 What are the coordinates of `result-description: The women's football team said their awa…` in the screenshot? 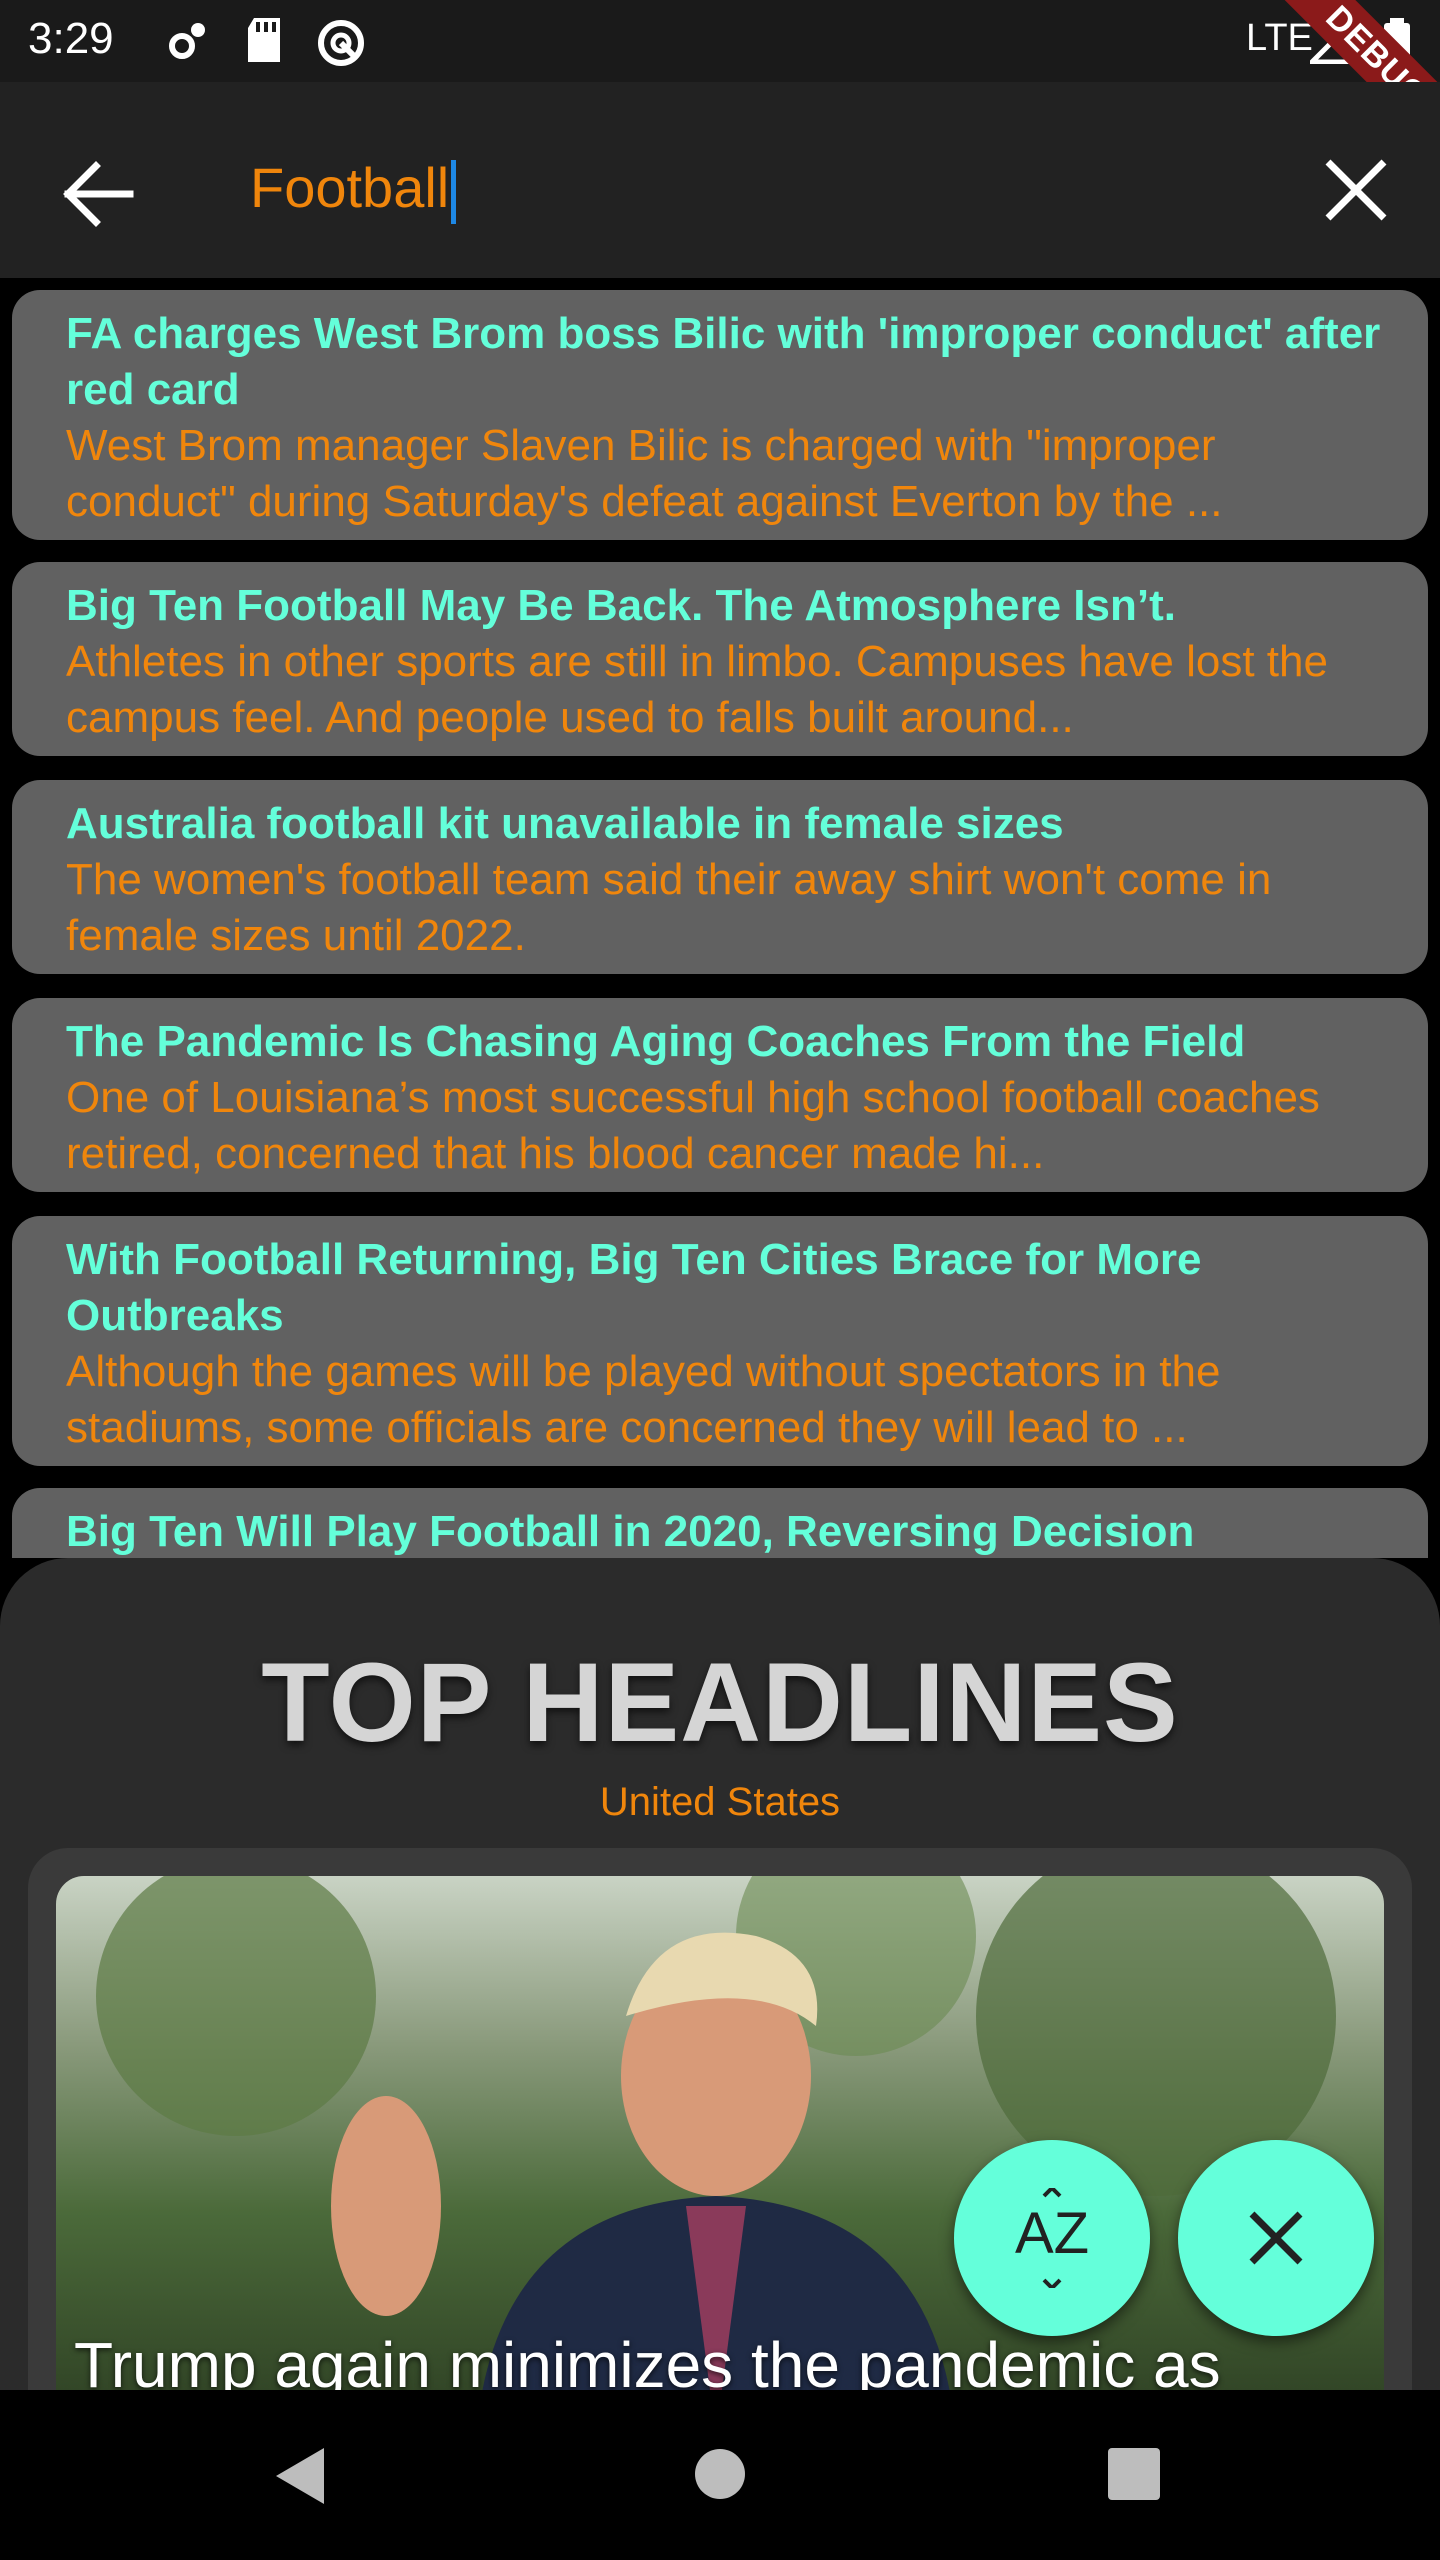 It's located at (669, 907).